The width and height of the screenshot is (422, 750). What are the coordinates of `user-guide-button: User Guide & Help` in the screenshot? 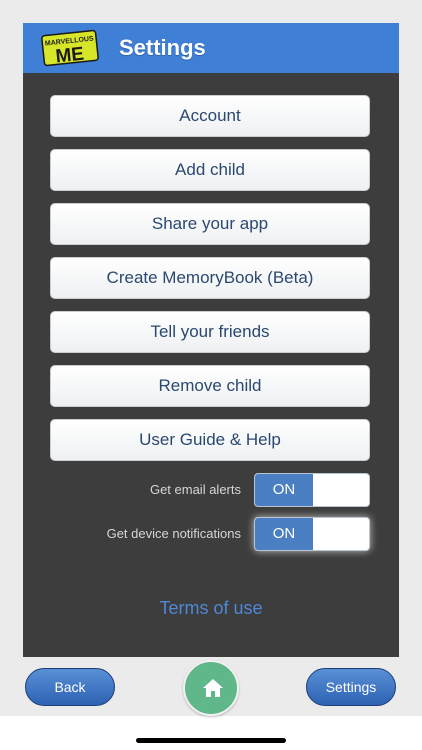 It's located at (210, 440).